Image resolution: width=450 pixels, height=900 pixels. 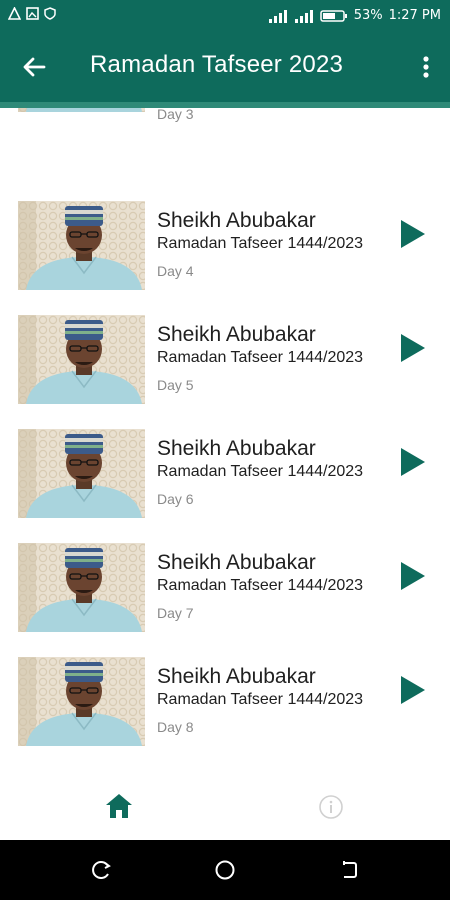 What do you see at coordinates (225, 805) in the screenshot?
I see `bottom-navigation` at bounding box center [225, 805].